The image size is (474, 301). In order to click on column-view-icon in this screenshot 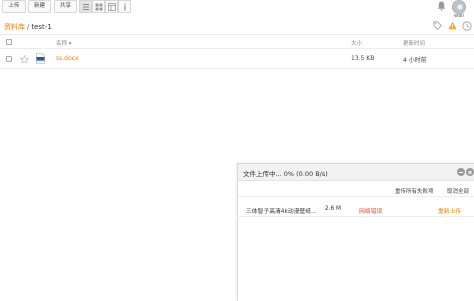, I will do `click(111, 6)`.